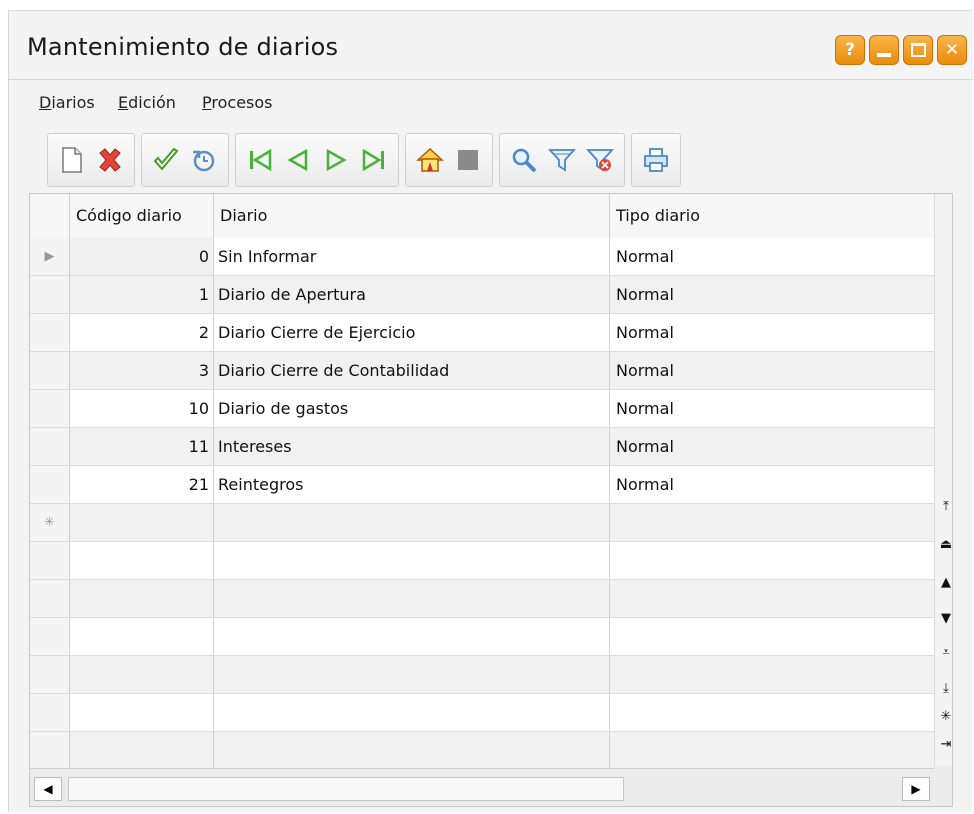  I want to click on table-row: 2 Diario Cierre de Ejercicio Normal, so click(482, 333).